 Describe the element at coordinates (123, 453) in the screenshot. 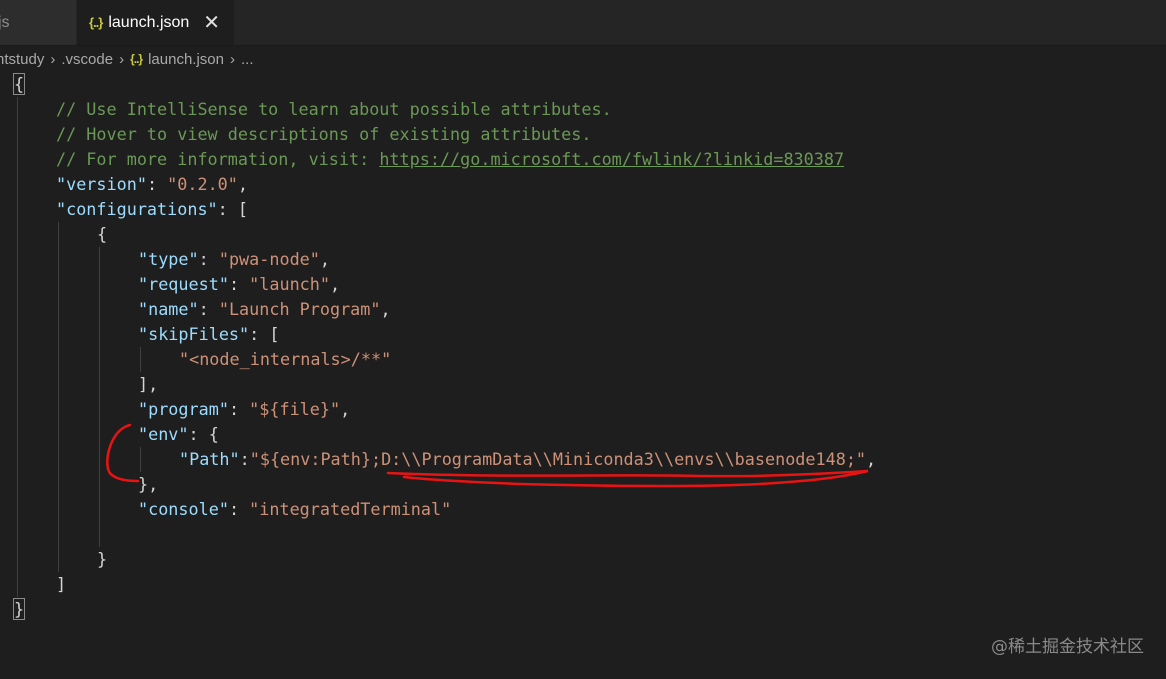

I see `red-bracket-mark` at that location.